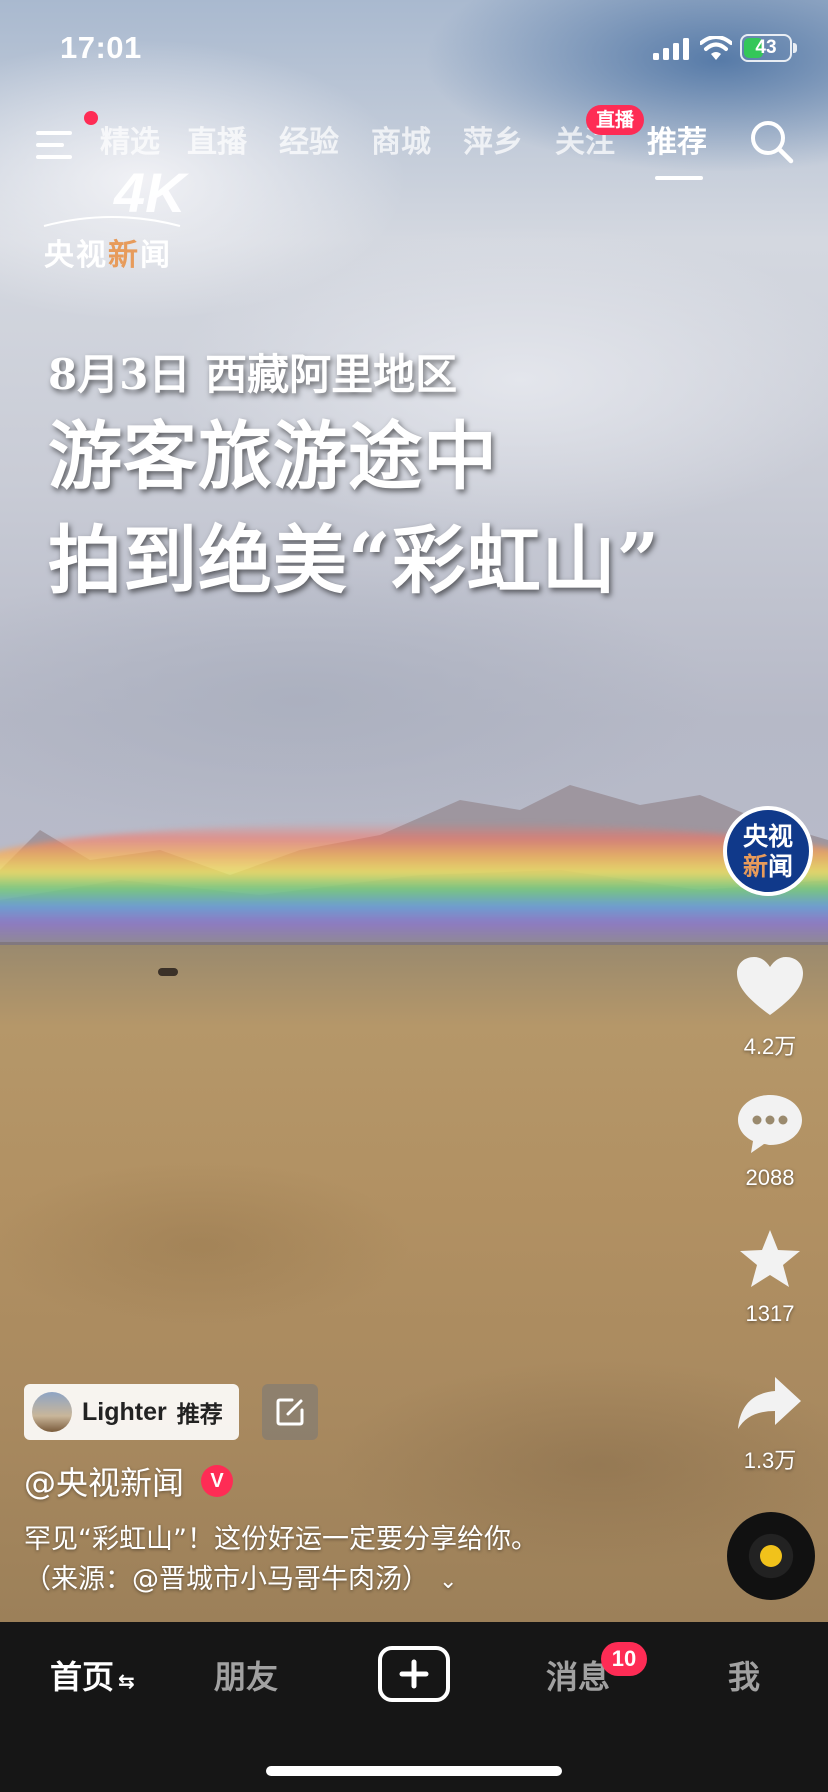 The height and width of the screenshot is (1792, 828). I want to click on plus-icon, so click(414, 1674).